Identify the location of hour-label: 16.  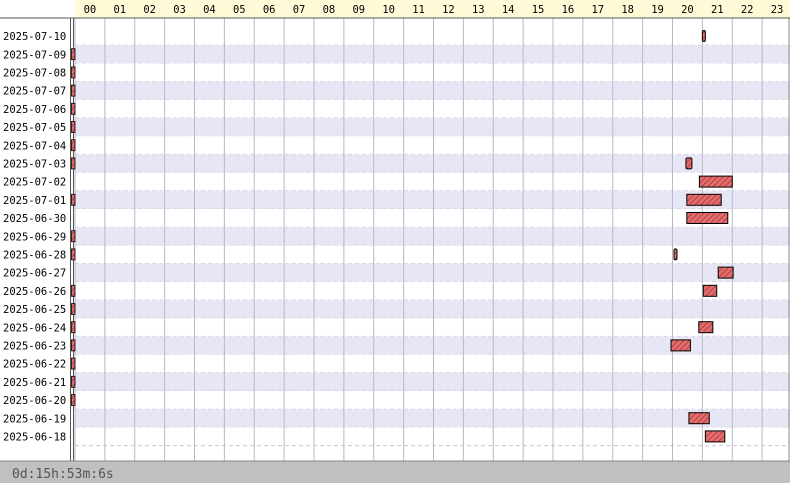
(568, 10).